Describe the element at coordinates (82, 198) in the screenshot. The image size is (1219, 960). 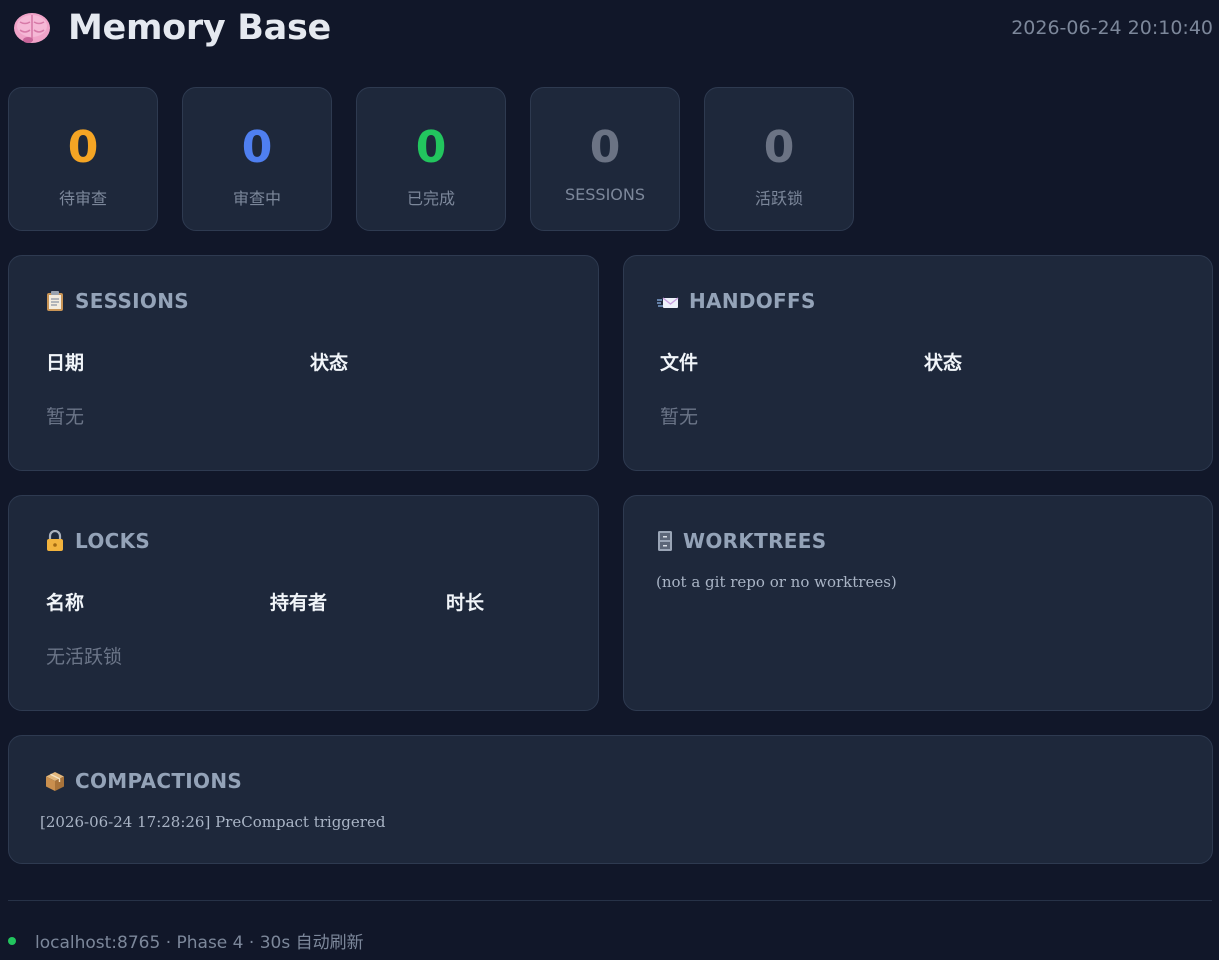
I see `stat-label: 待审查` at that location.